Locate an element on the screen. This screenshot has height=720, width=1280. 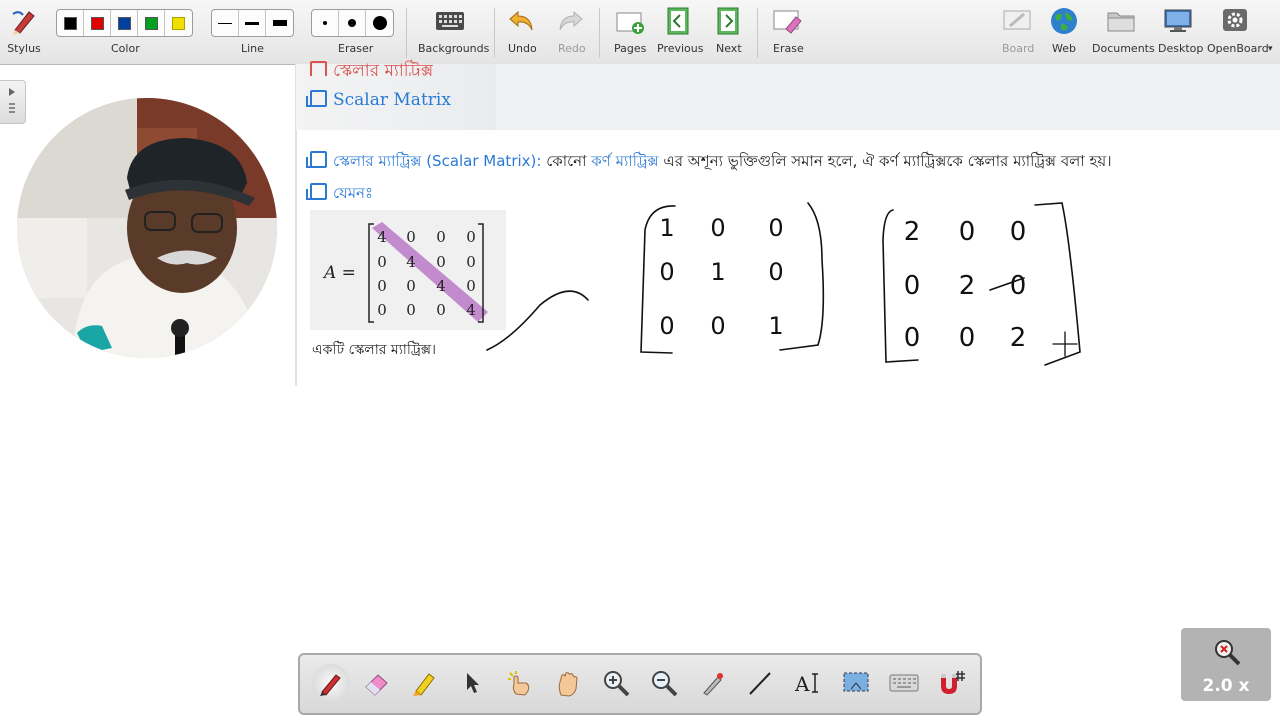
zoom-out-icon is located at coordinates (665, 684).